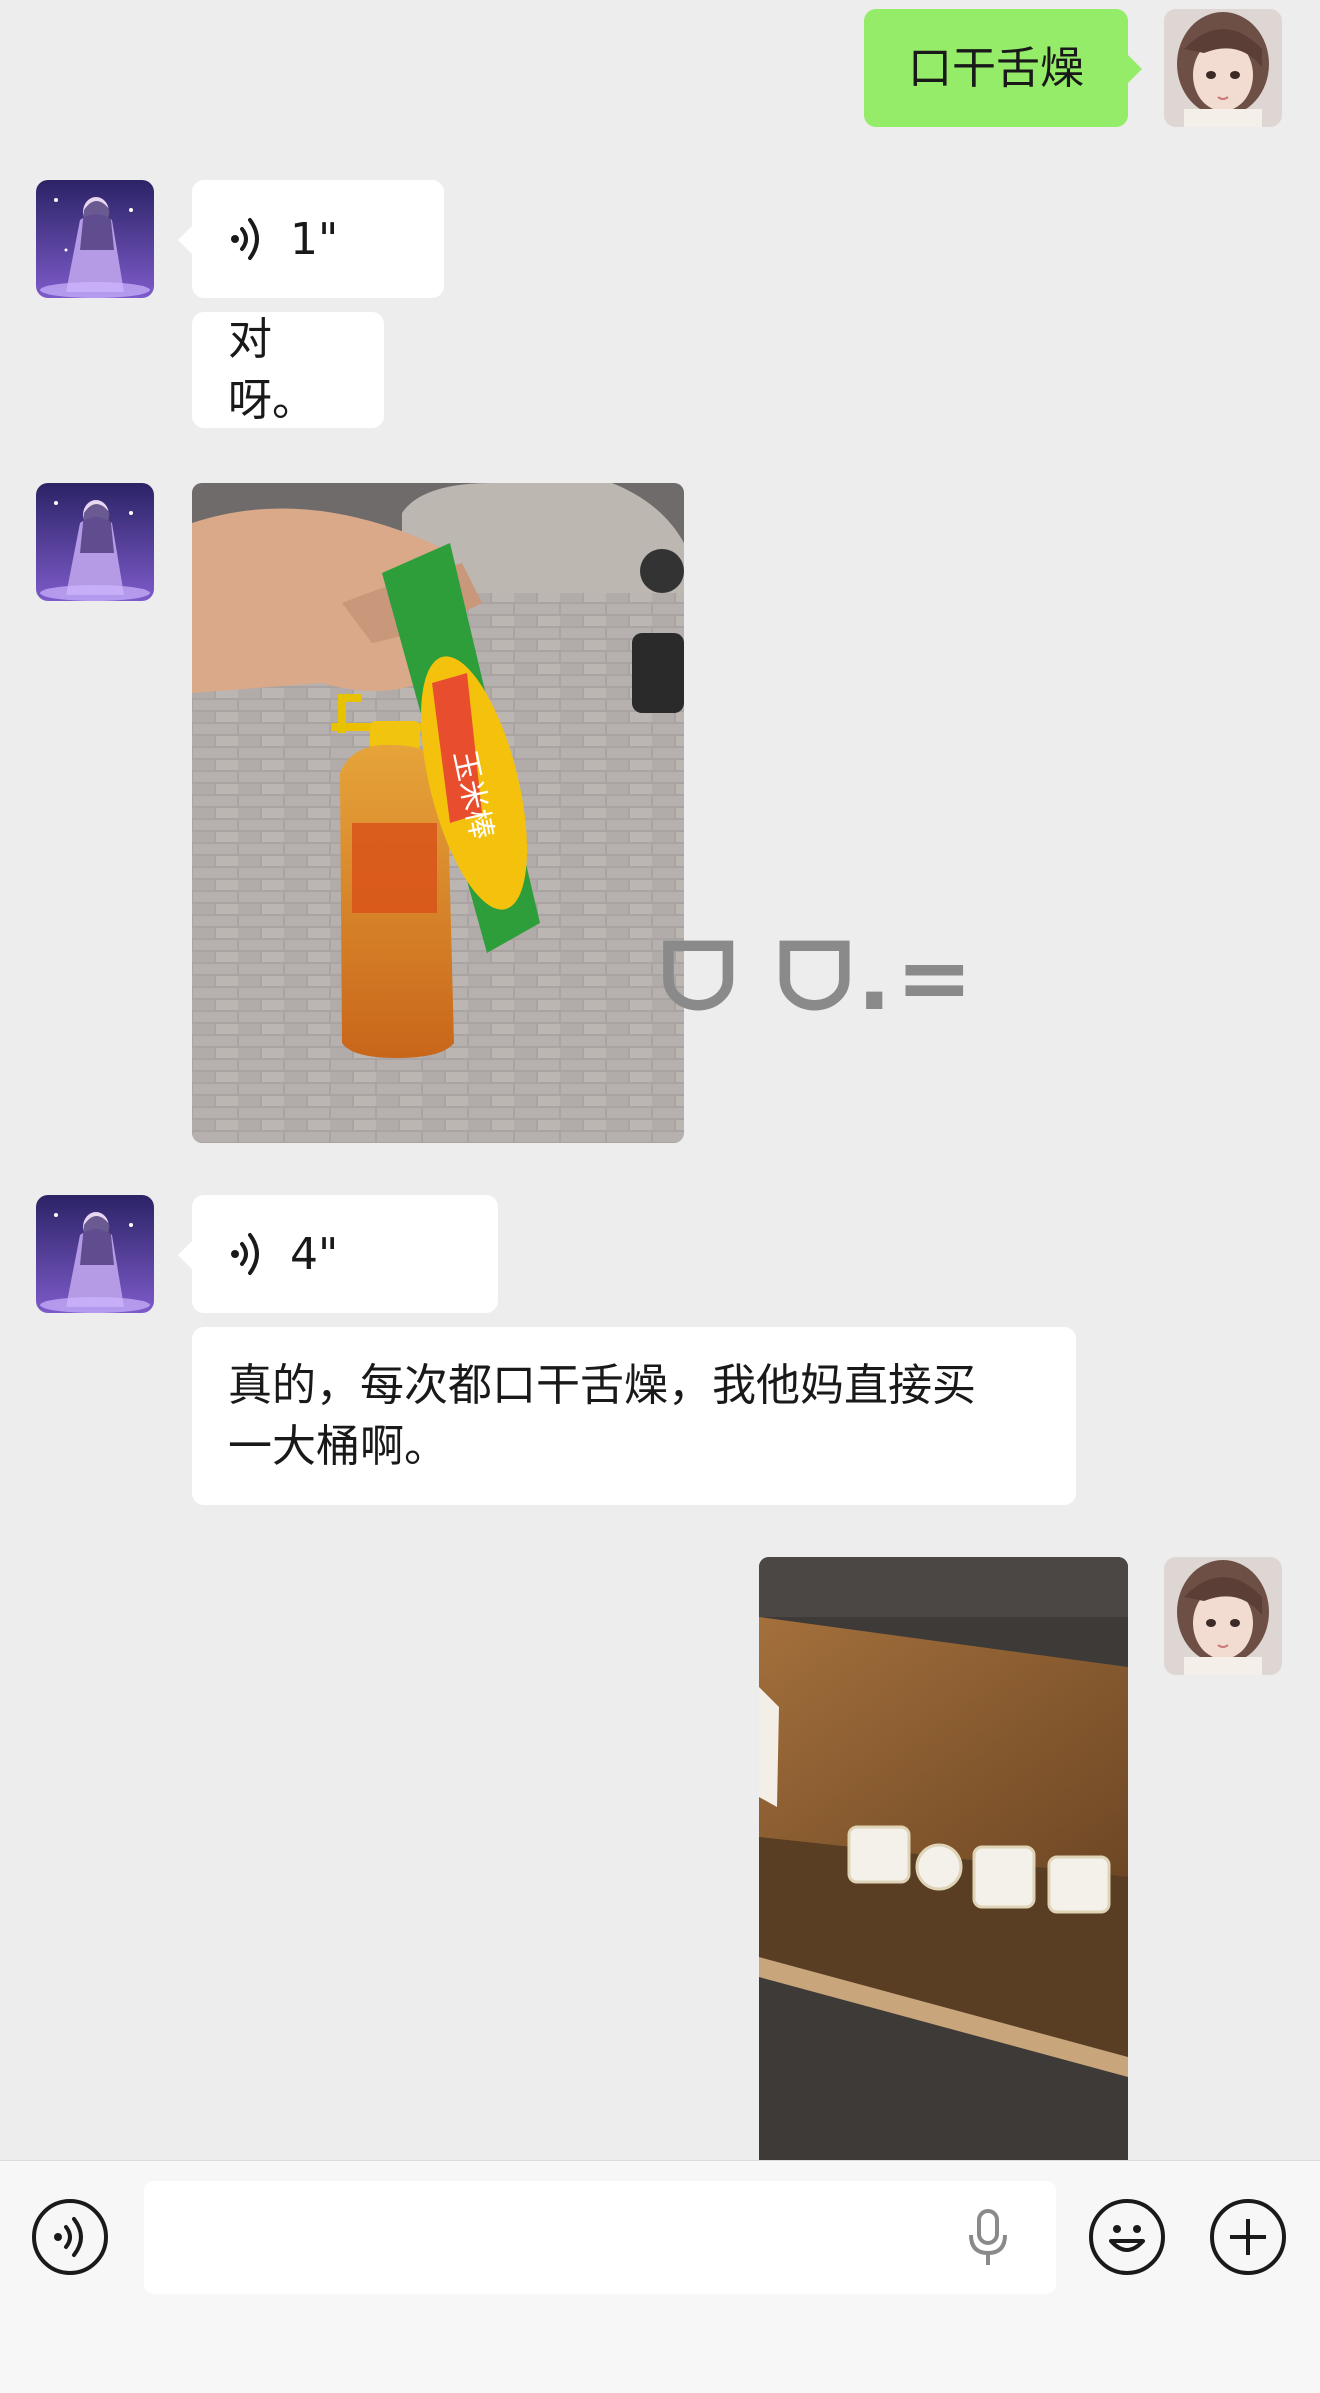 The image size is (1320, 2393). What do you see at coordinates (600, 2237) in the screenshot?
I see `message-input` at bounding box center [600, 2237].